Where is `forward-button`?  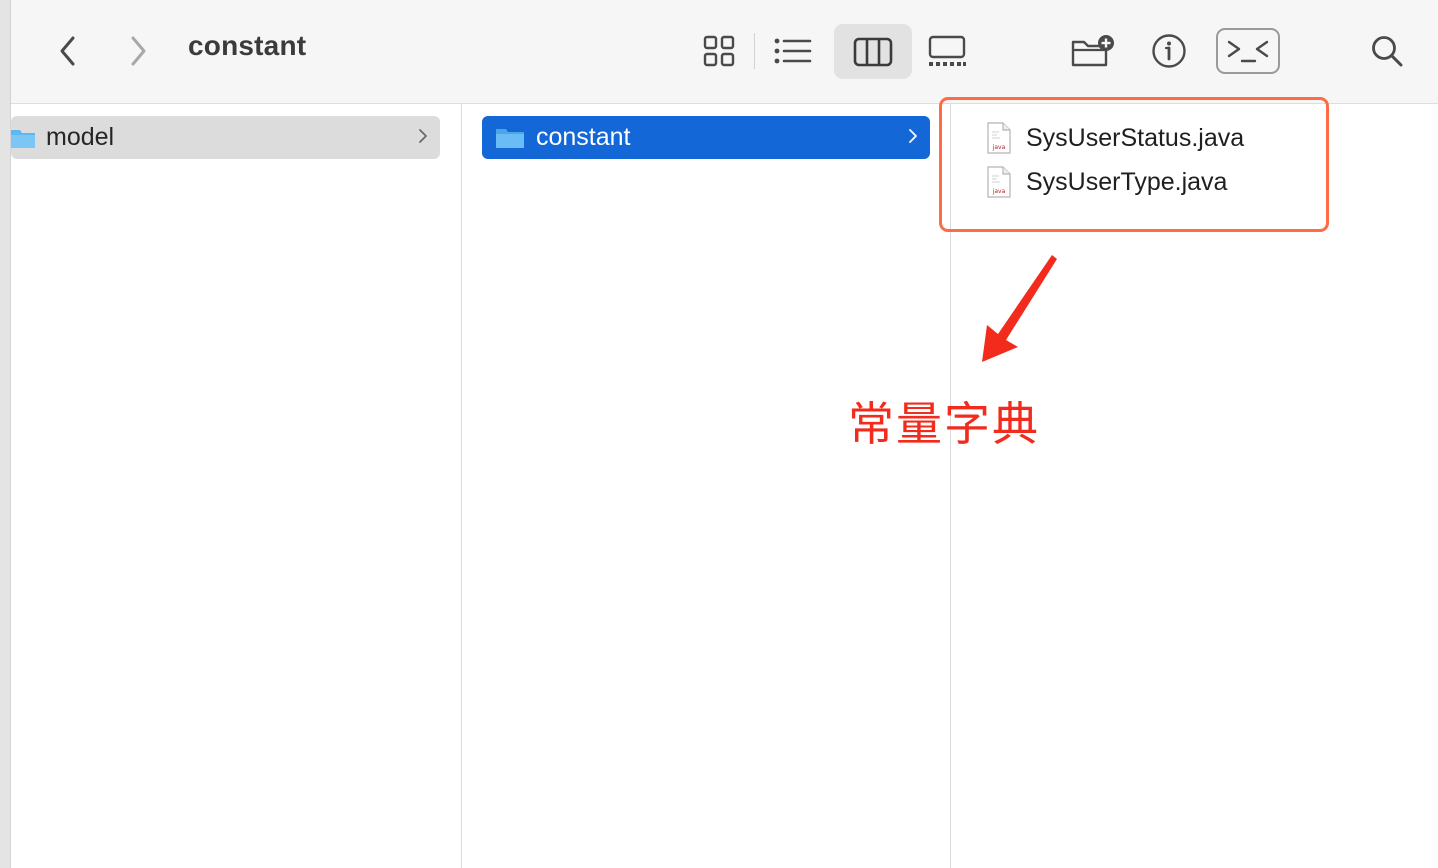 forward-button is located at coordinates (138, 51).